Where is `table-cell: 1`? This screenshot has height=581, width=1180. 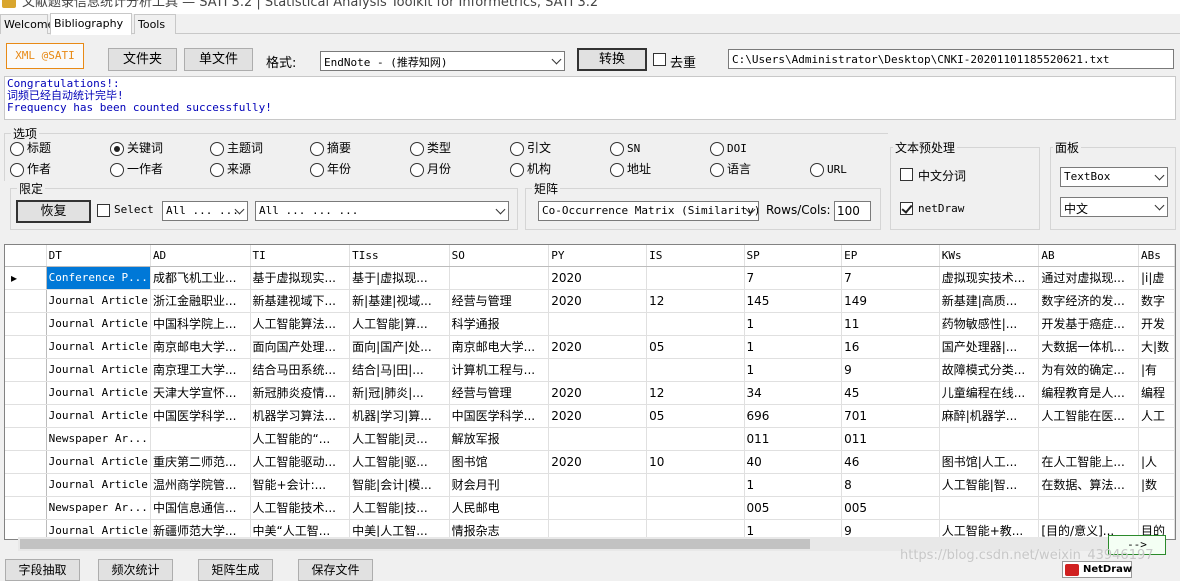 table-cell: 1 is located at coordinates (793, 485).